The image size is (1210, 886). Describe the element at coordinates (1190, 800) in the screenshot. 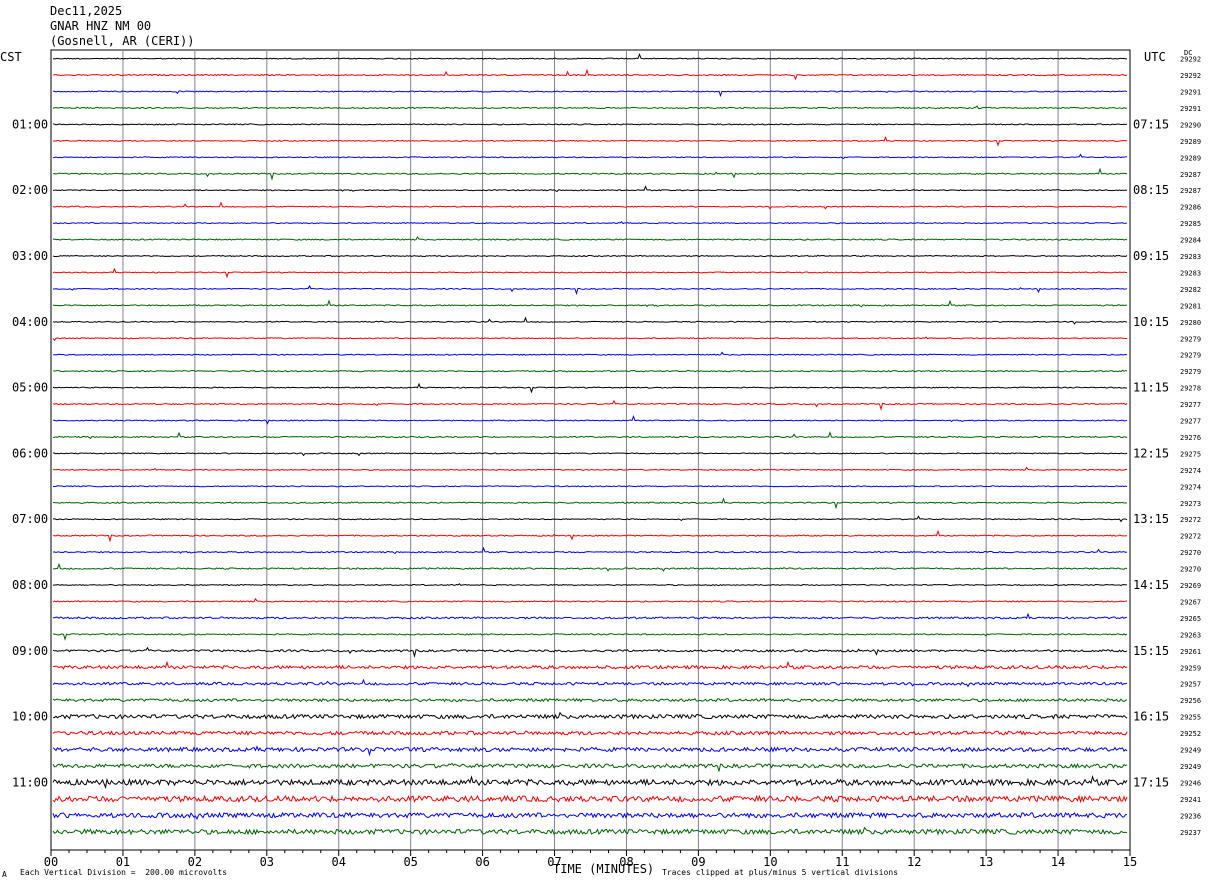

I see `dc-offset-label: 29241` at that location.